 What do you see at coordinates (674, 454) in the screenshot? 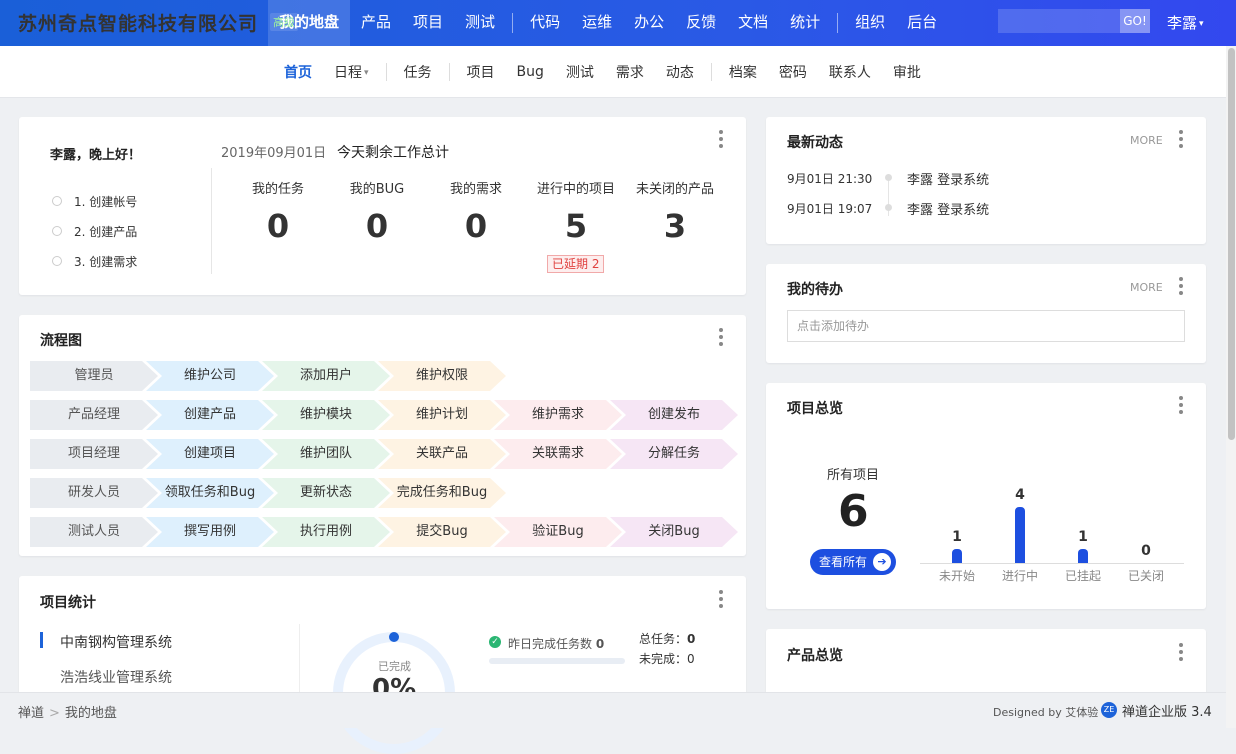
I see `flow-step: 分解任务` at bounding box center [674, 454].